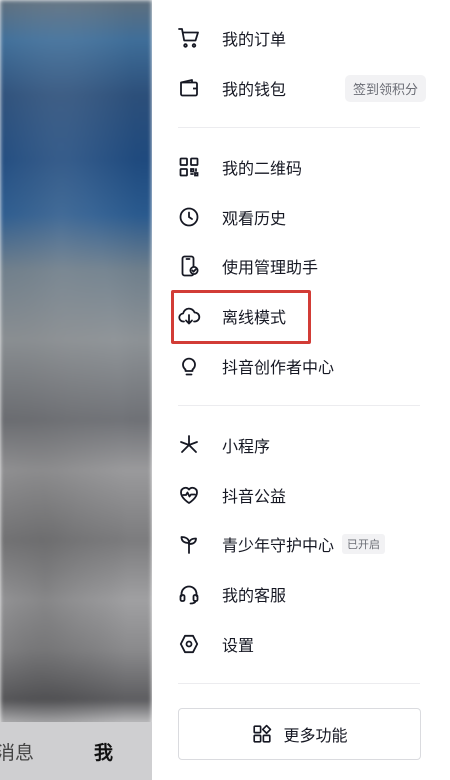  I want to click on hexagon-settings-icon, so click(189, 644).